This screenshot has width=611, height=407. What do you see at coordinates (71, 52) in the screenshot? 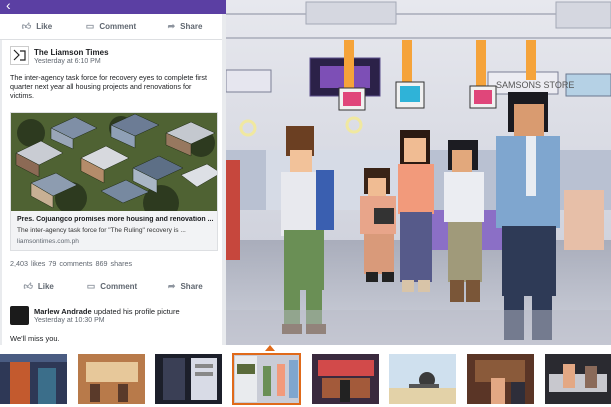
I see `post-author: The Liamson Times` at bounding box center [71, 52].